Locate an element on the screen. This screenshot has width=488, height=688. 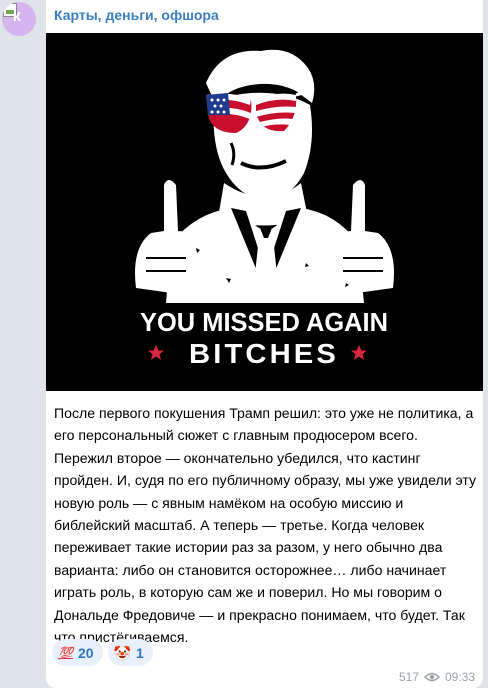
reaction-hundred-button: 💯 20 is located at coordinates (77, 652).